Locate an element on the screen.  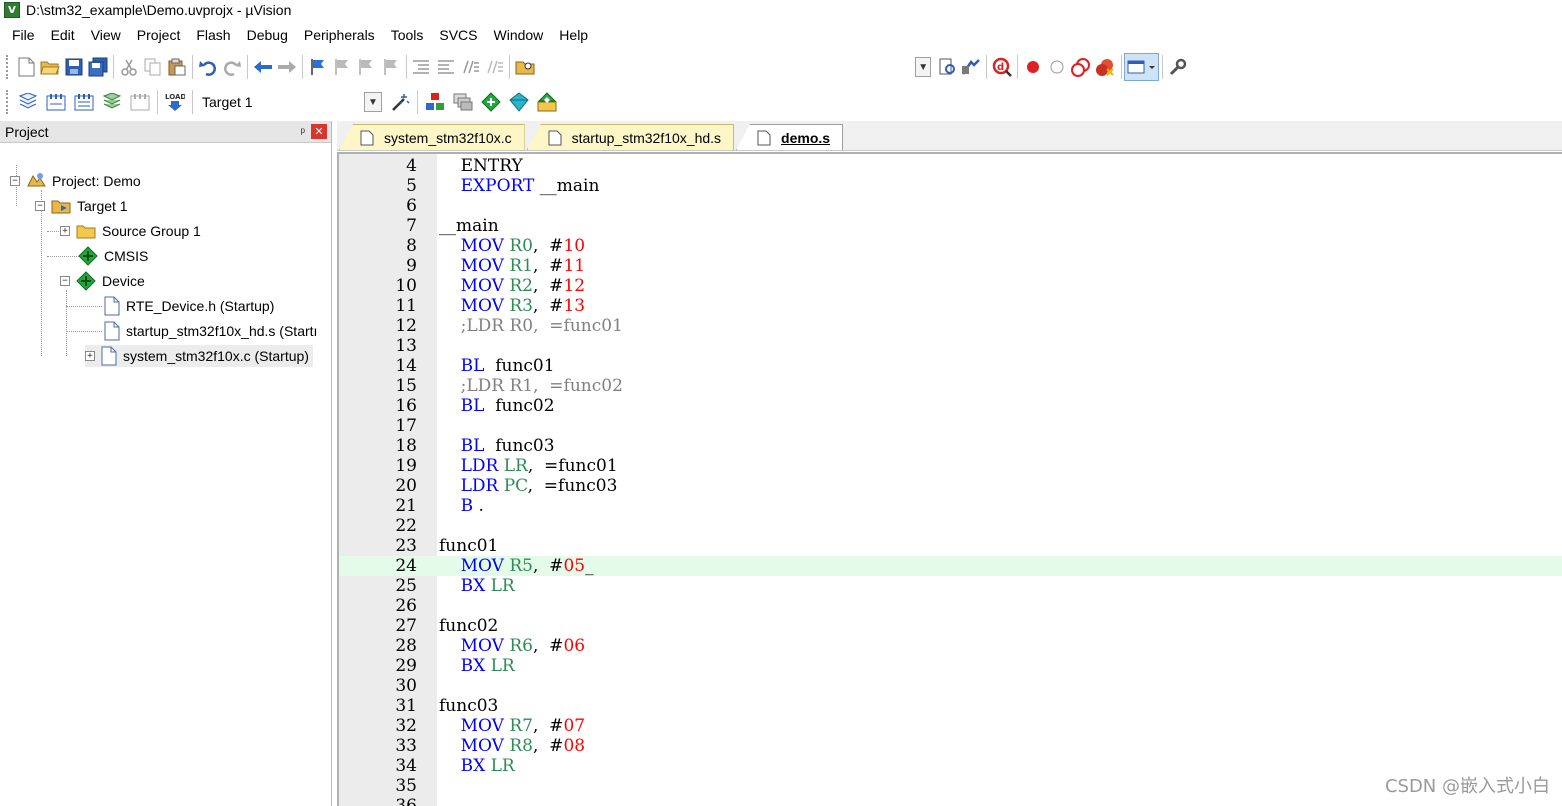
tree-item-startup-file: startup_stm32f10x_hd.s (Startı is located at coordinates (207, 331).